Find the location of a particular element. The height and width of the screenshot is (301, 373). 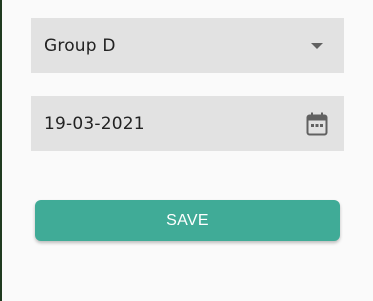

save-button: SAVE is located at coordinates (187, 220).